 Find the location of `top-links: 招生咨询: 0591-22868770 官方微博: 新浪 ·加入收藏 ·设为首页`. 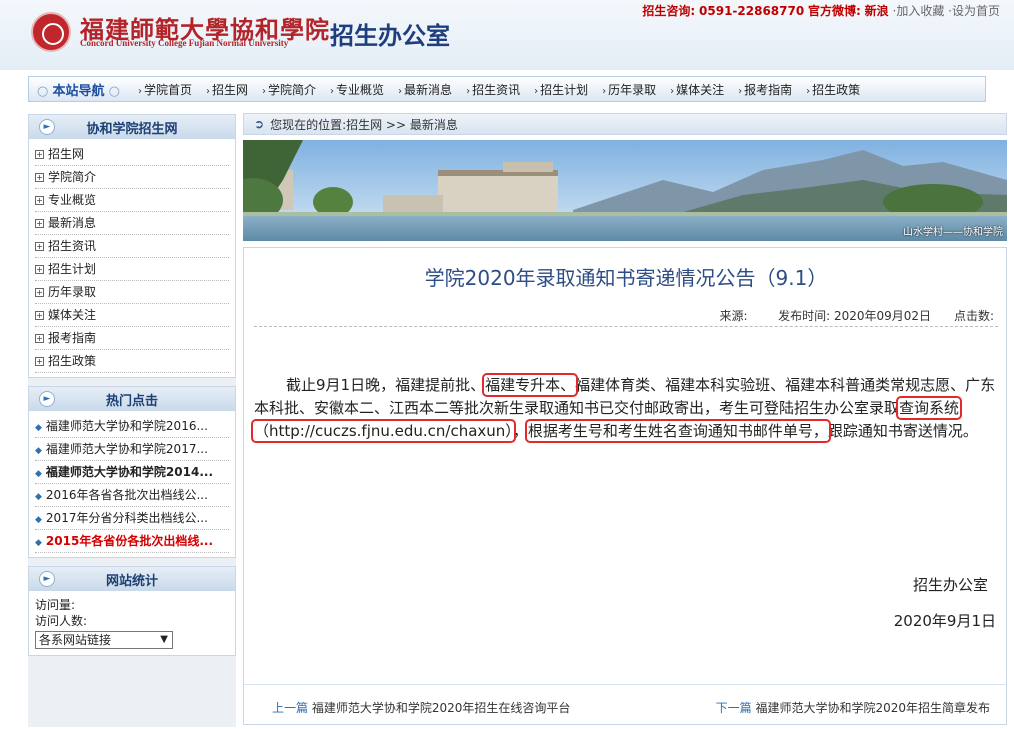

top-links: 招生咨询: 0591-22868770 官方微博: 新浪 ·加入收藏 ·设为首页 is located at coordinates (821, 10).